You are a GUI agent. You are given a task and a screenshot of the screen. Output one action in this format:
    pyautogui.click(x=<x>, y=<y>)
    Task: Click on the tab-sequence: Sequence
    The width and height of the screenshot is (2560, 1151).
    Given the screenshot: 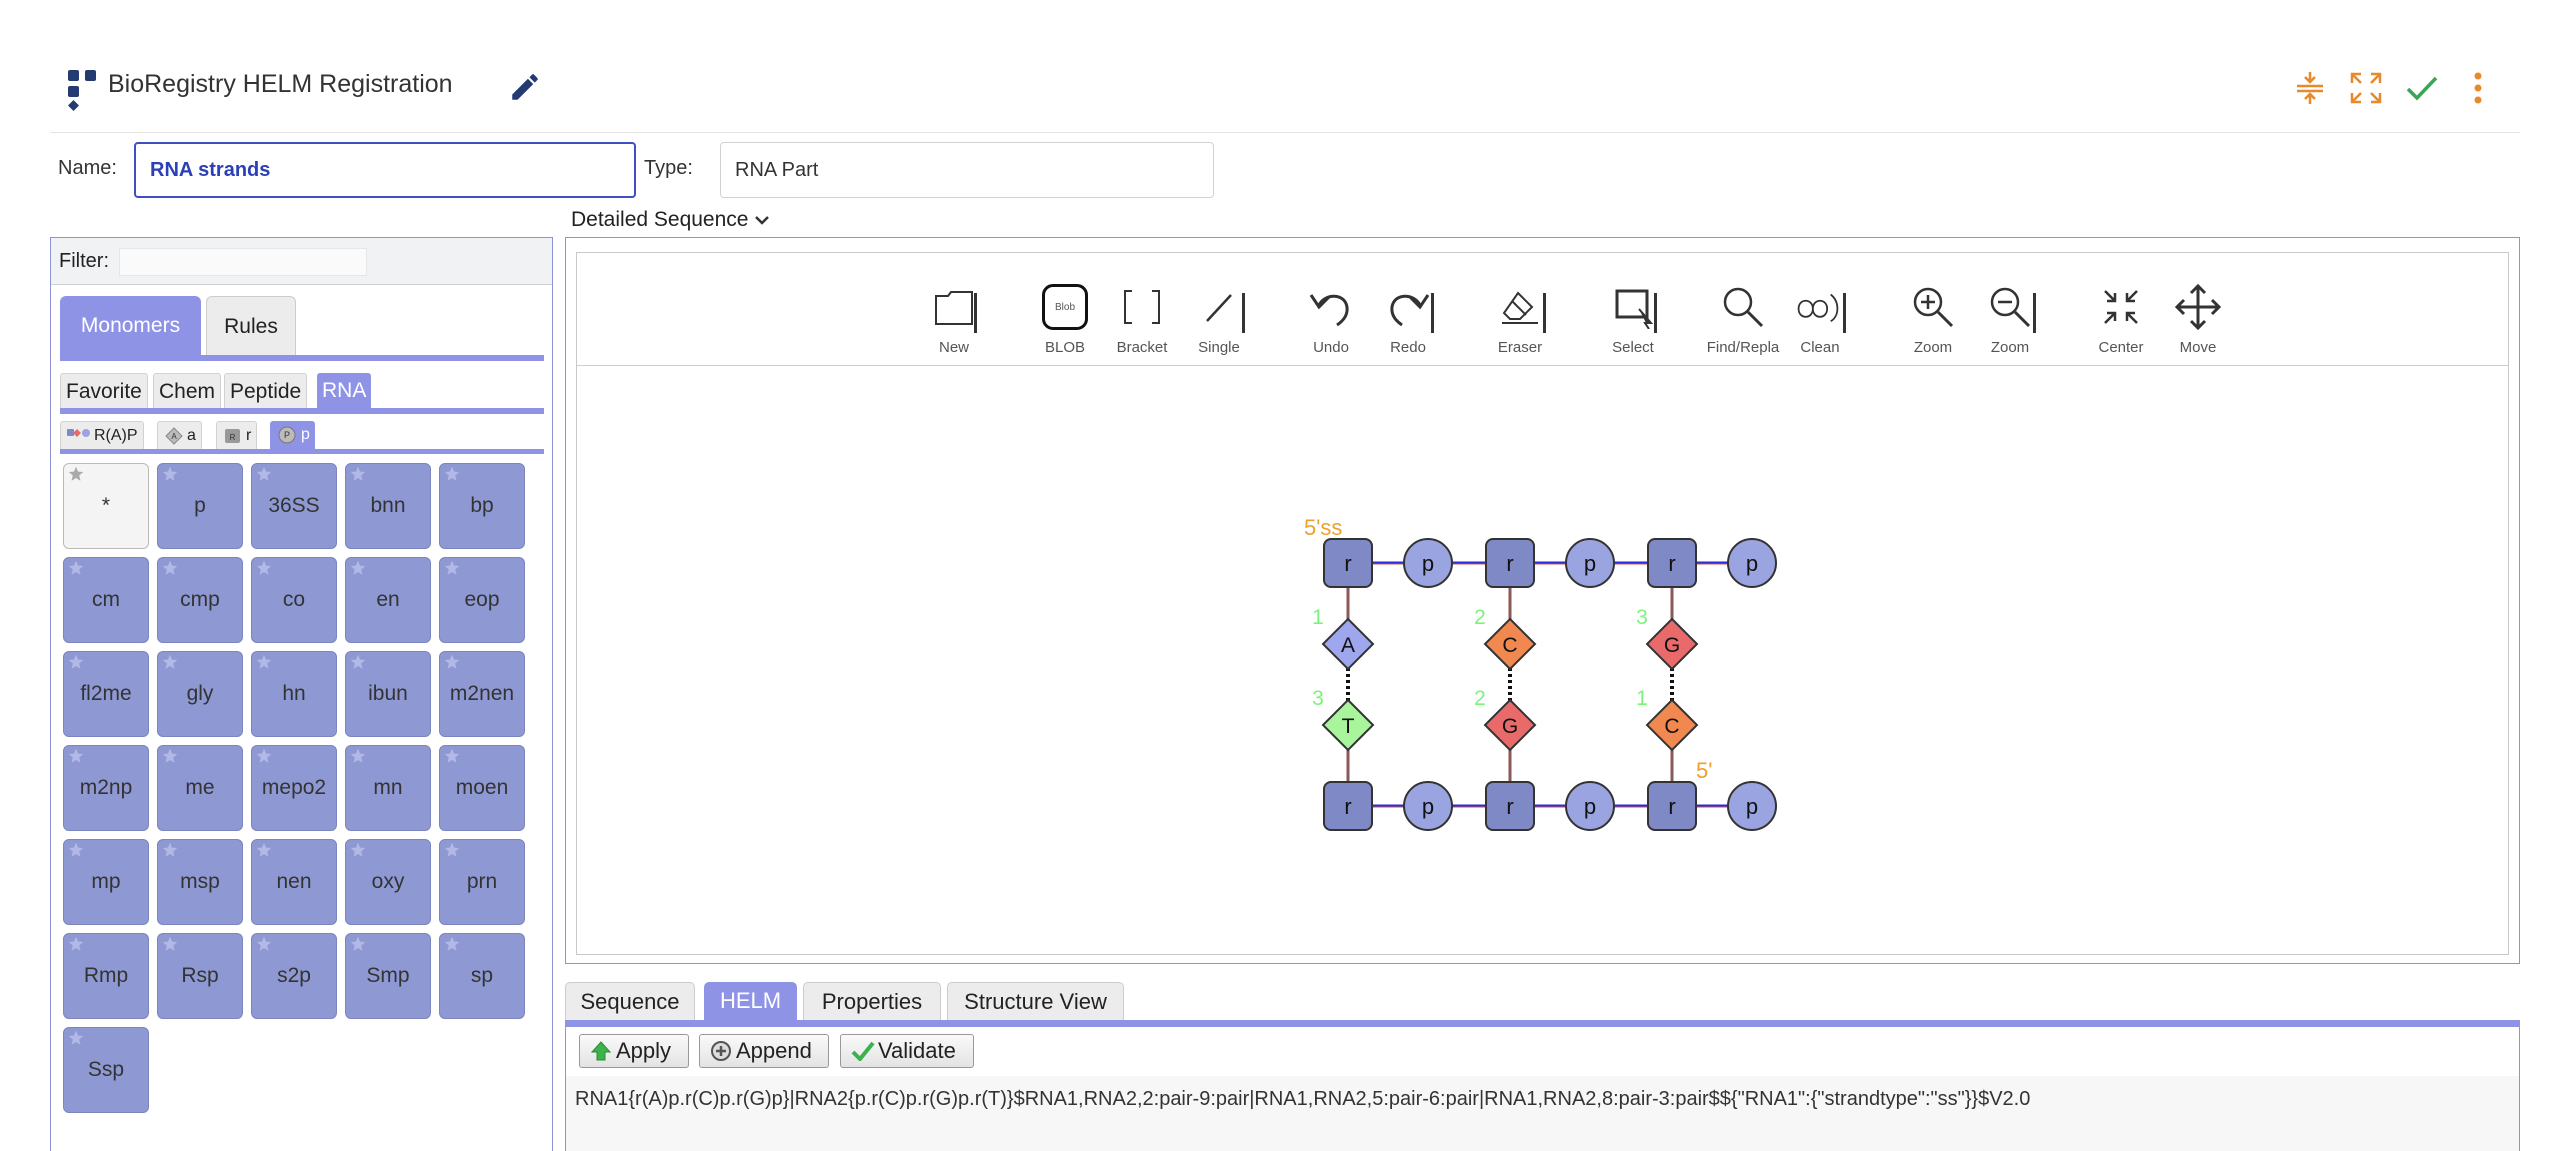 What is the action you would take?
    pyautogui.click(x=630, y=1001)
    